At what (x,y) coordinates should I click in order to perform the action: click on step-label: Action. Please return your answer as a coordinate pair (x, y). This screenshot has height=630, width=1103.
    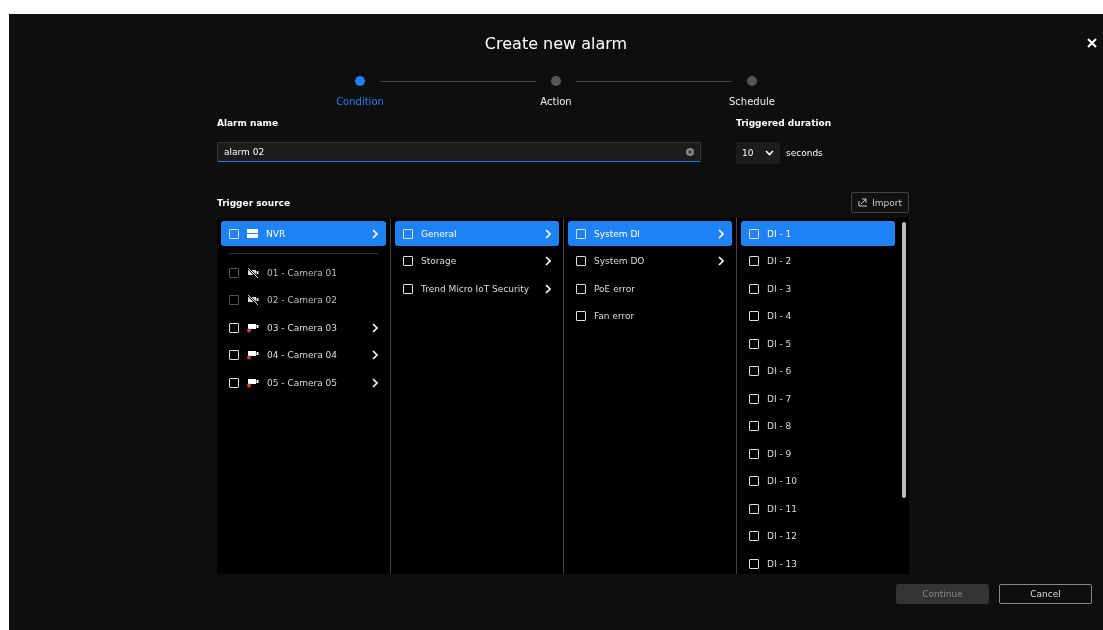
    Looking at the image, I should click on (556, 101).